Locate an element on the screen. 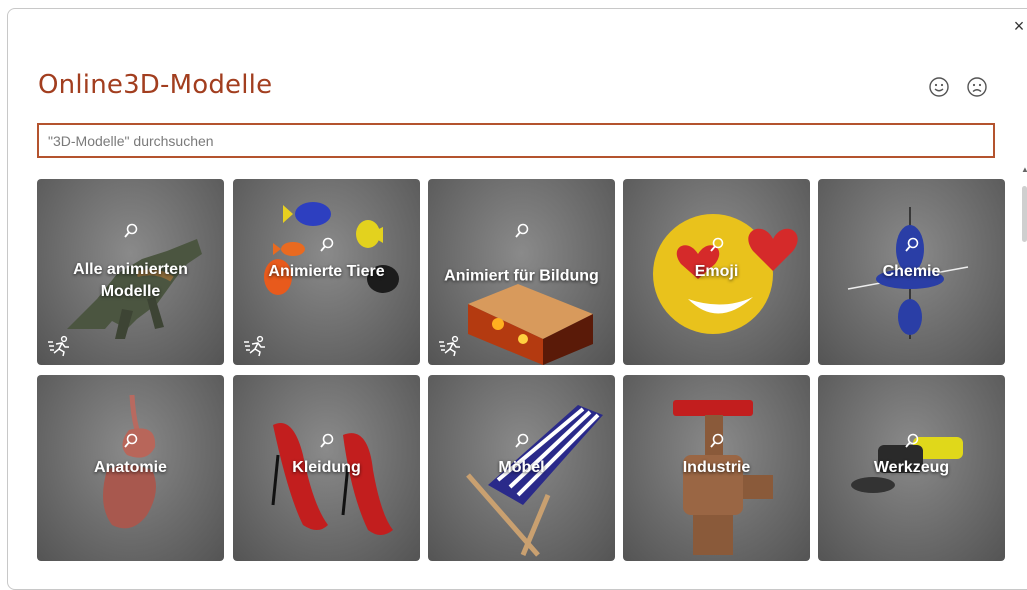 The image size is (1027, 590). category-tile-tools: Werkzeug is located at coordinates (911, 468).